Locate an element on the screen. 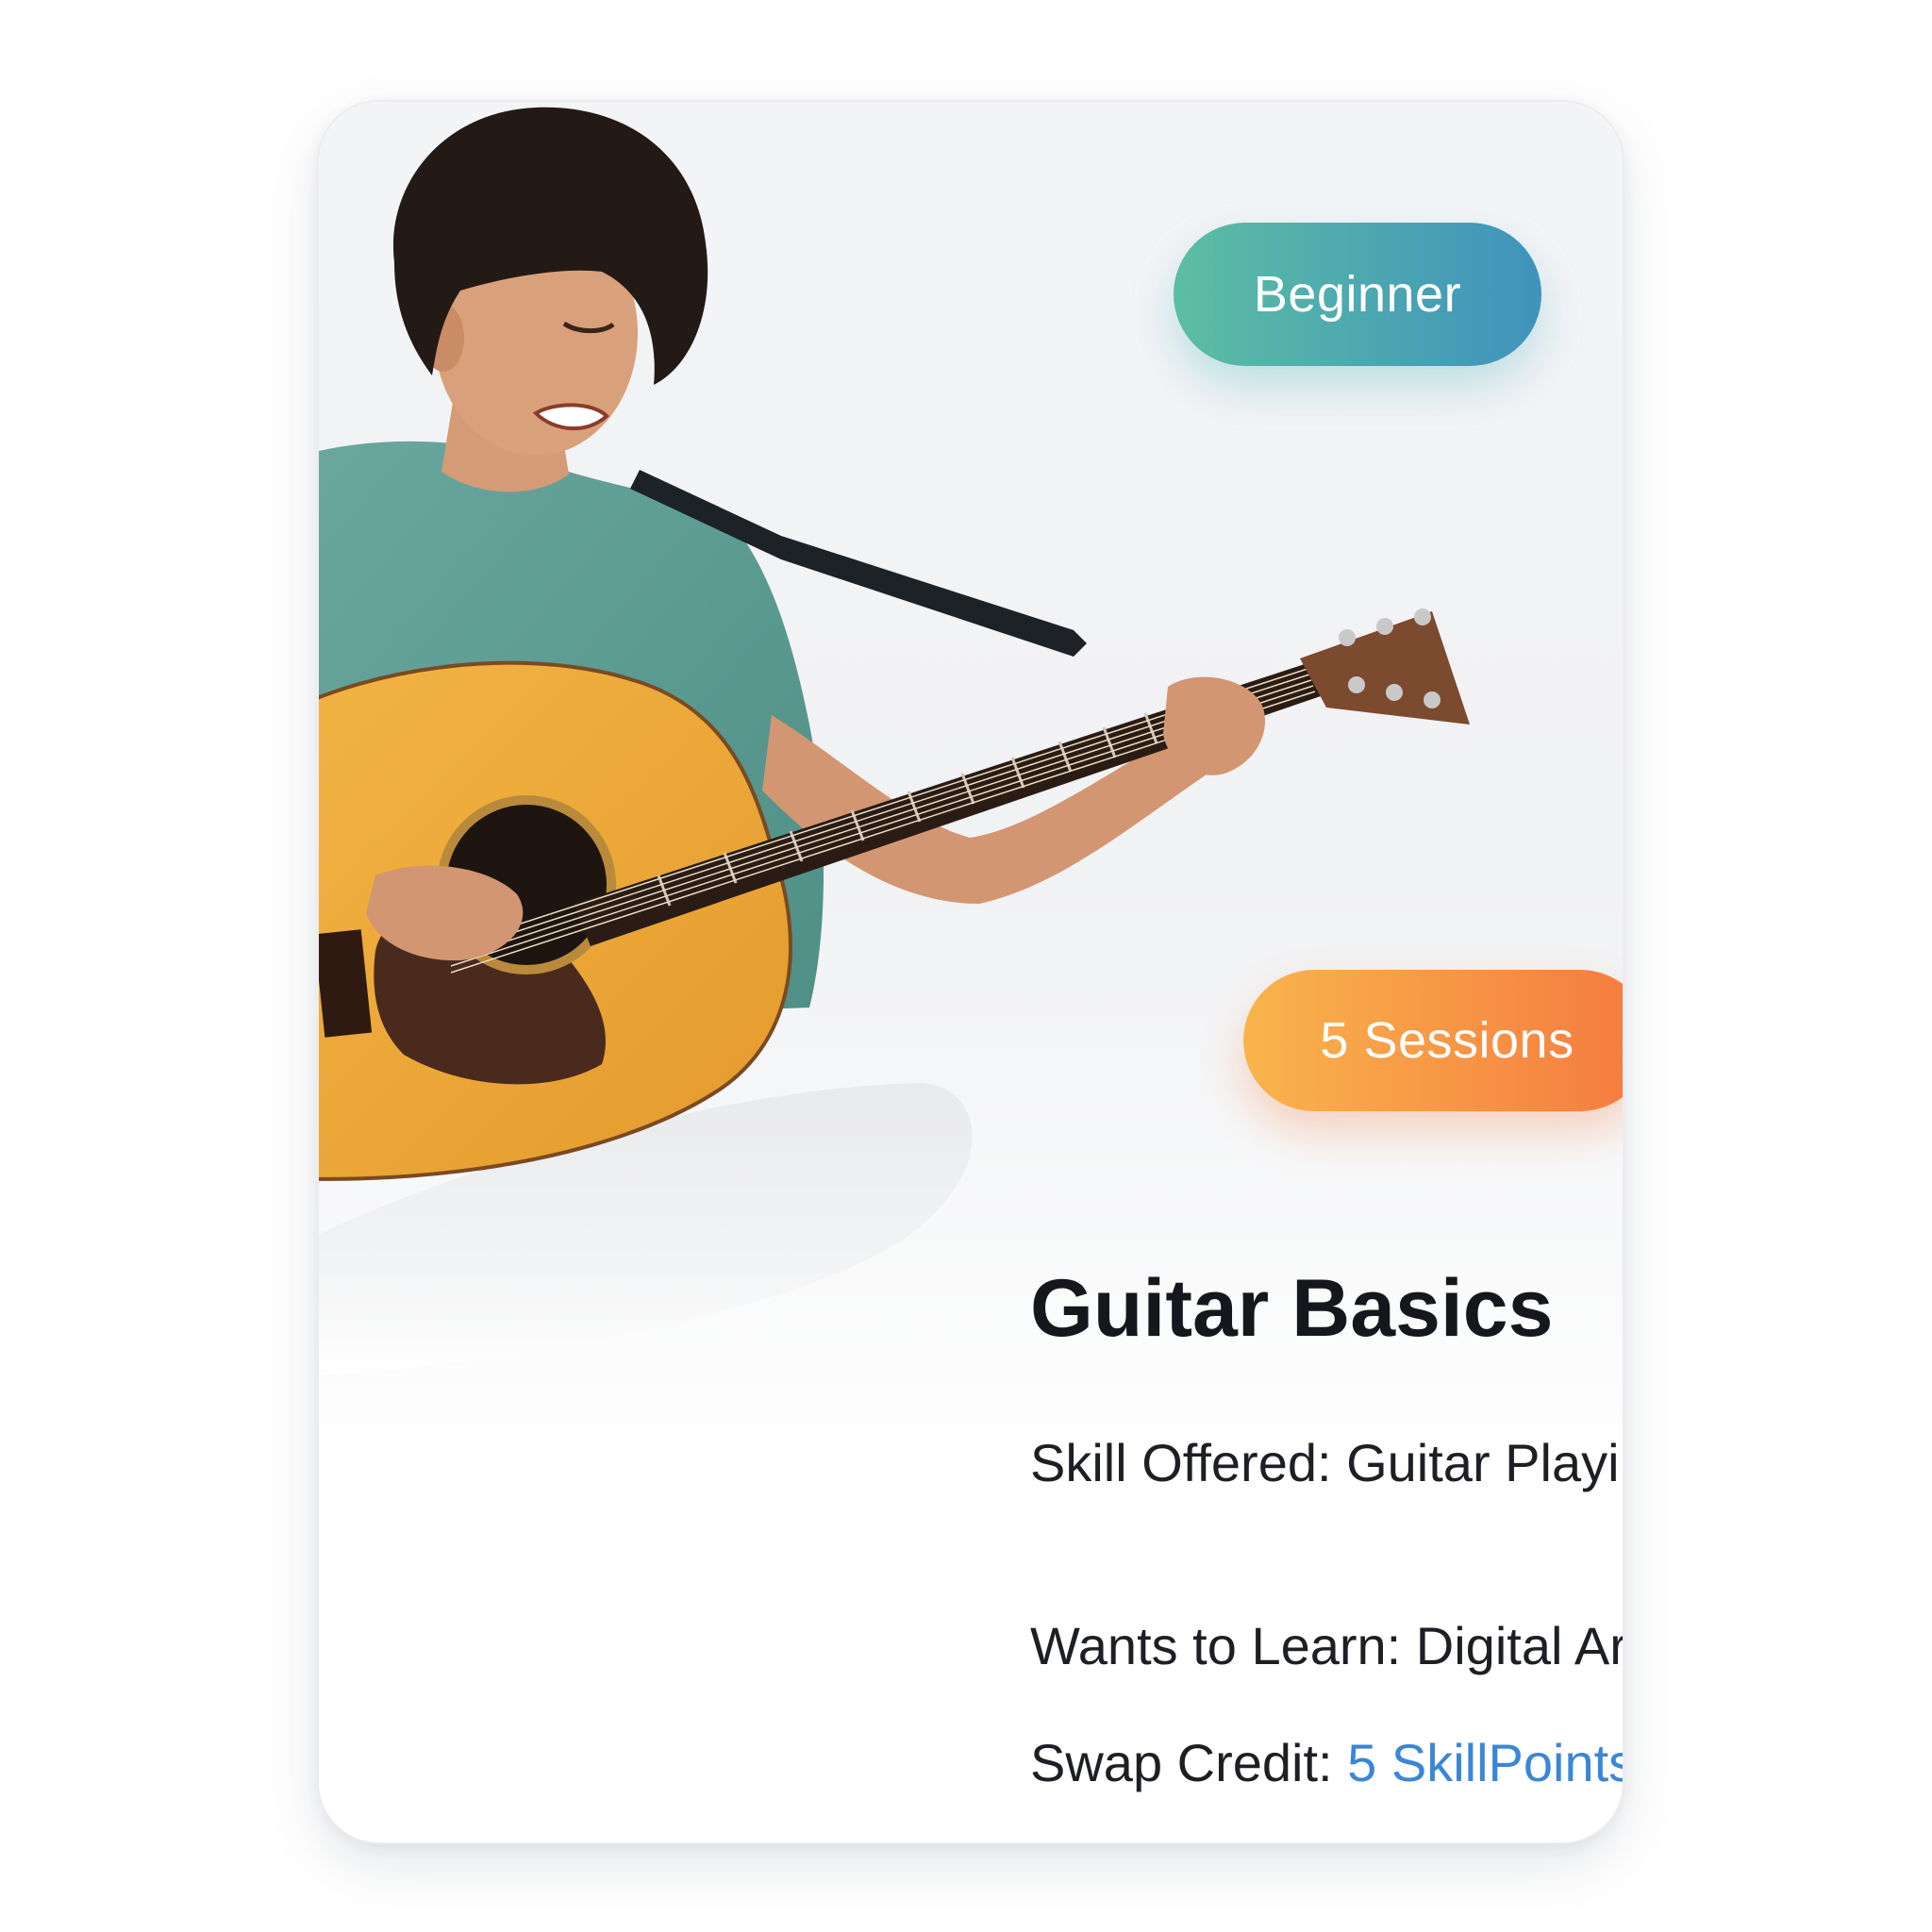  swap-credit-line: Swap Credit: 5 SkillPoints is located at coordinates (1326, 1763).